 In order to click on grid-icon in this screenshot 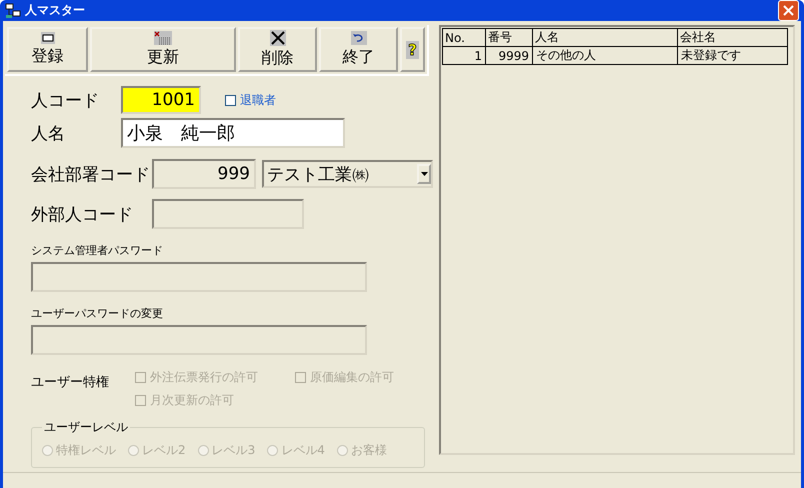, I will do `click(163, 38)`.